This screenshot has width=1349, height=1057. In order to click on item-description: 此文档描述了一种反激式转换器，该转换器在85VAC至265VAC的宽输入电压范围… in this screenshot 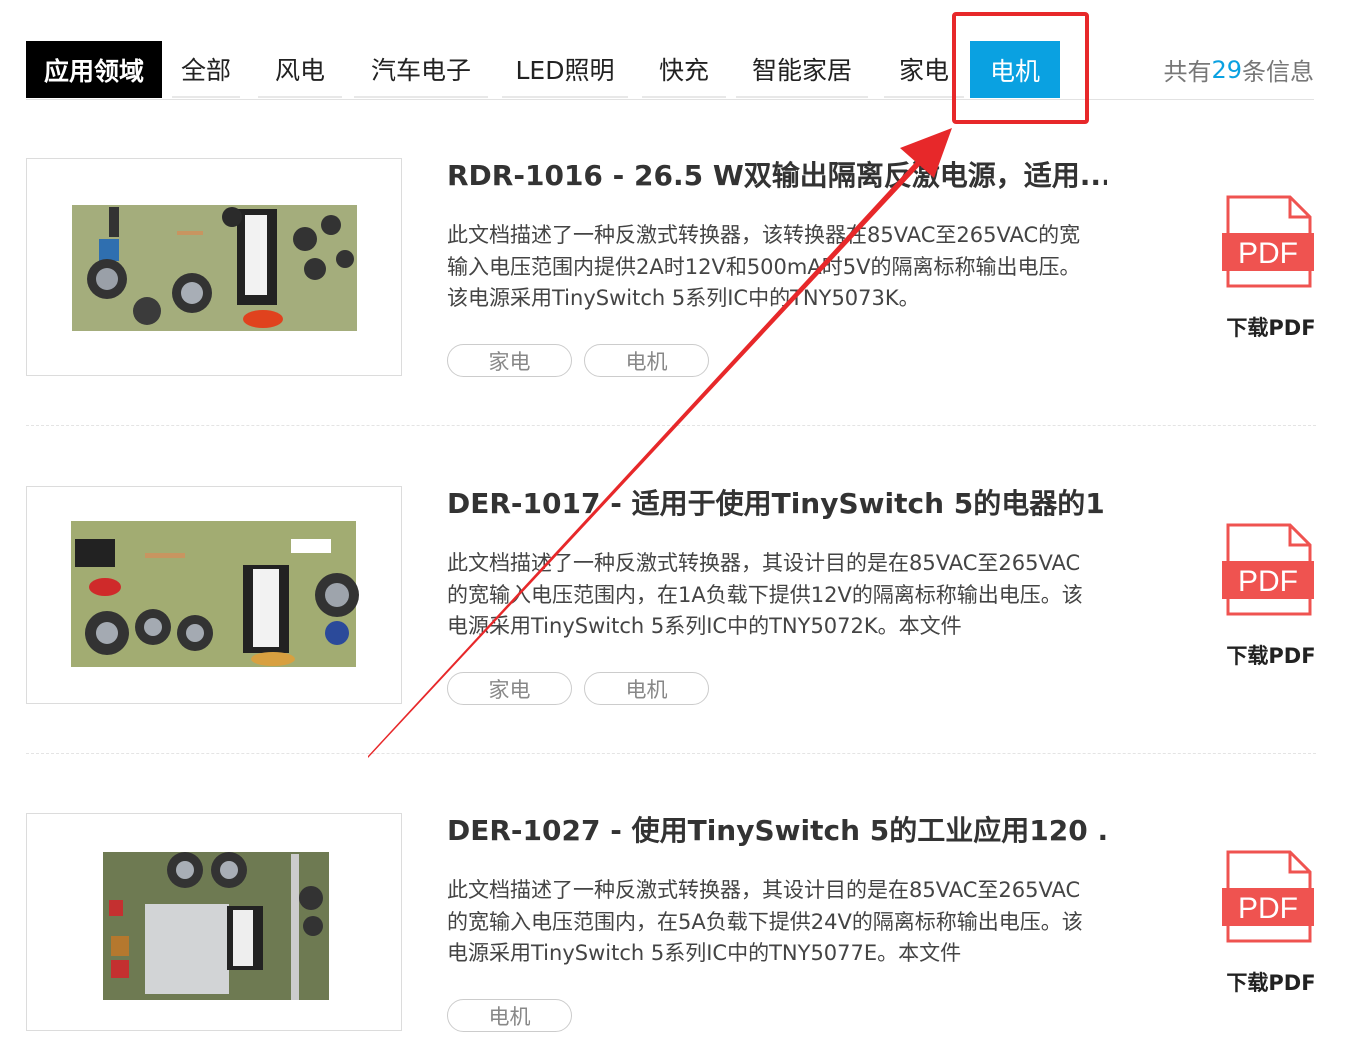, I will do `click(764, 266)`.